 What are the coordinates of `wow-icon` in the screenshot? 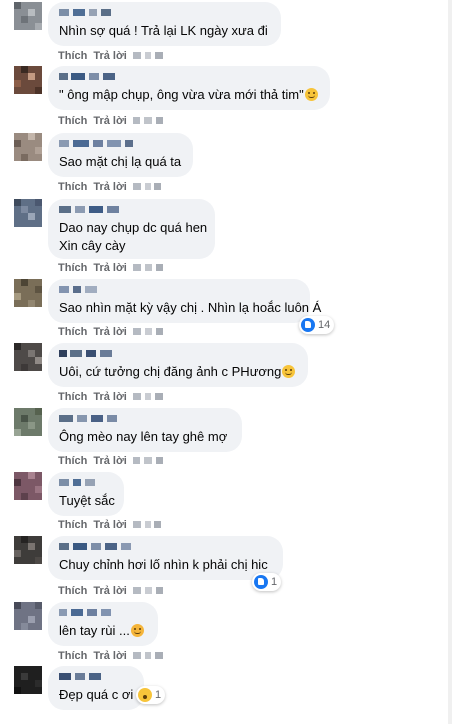 It's located at (145, 695).